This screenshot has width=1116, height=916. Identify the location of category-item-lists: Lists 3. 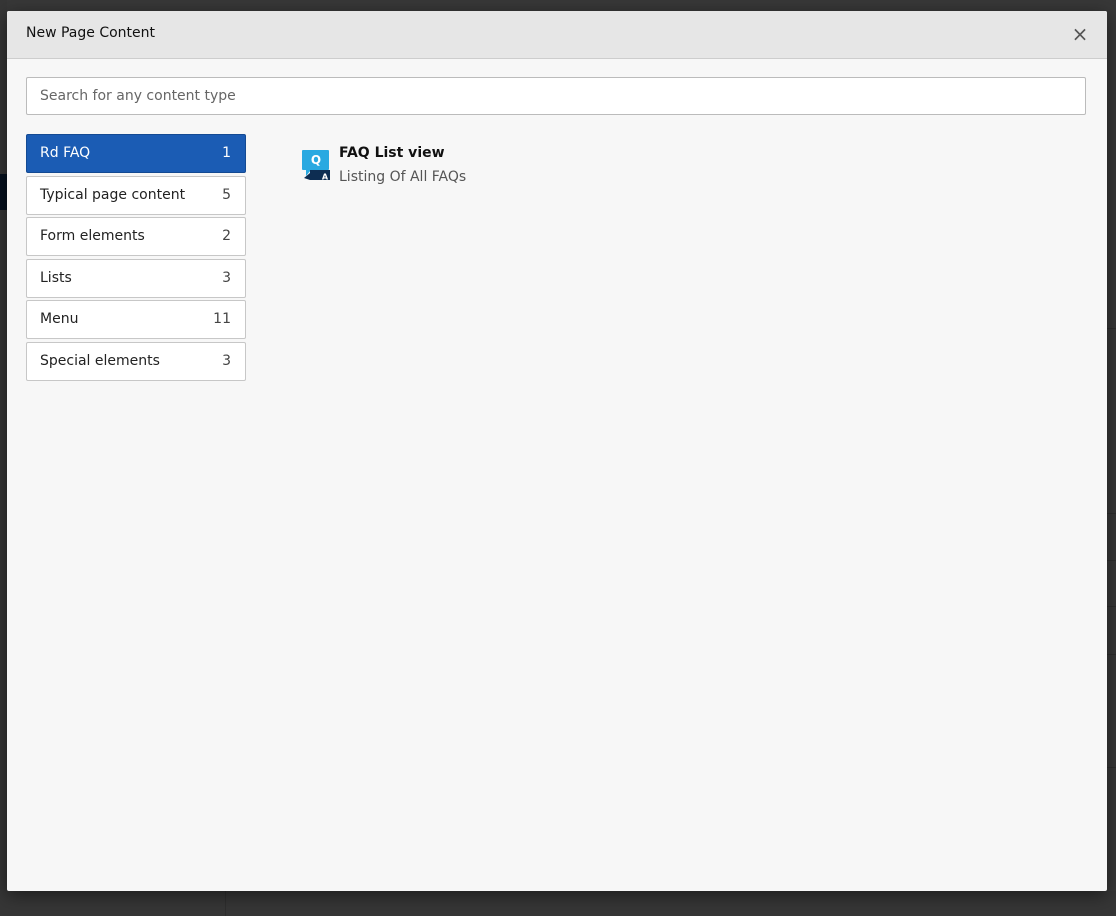
(136, 278).